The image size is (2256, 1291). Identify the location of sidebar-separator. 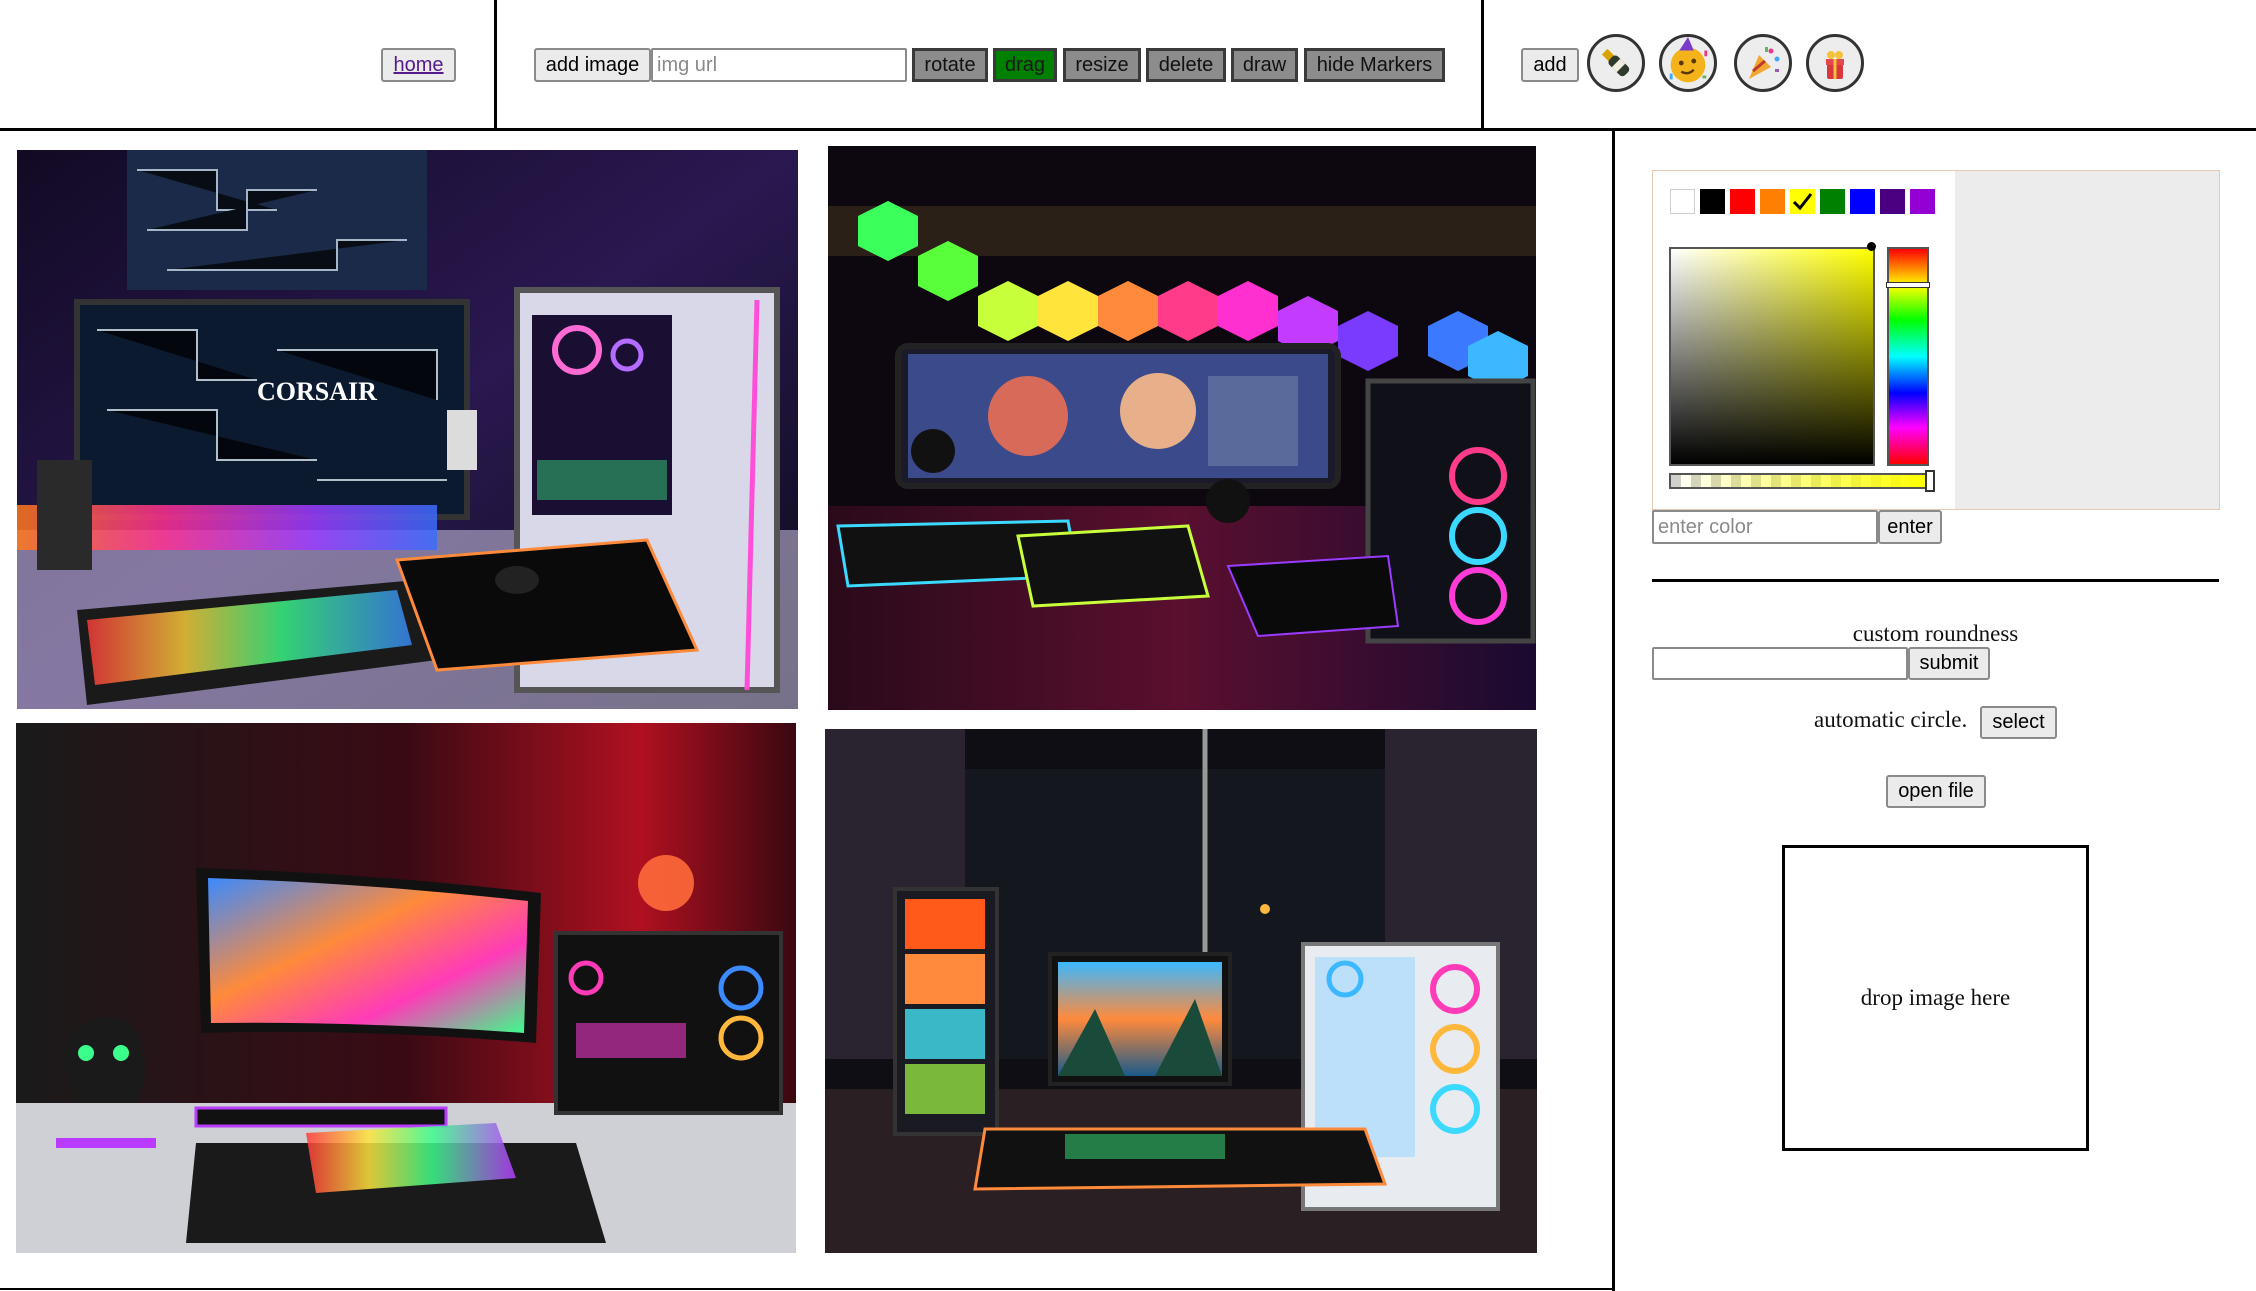
(1935, 580).